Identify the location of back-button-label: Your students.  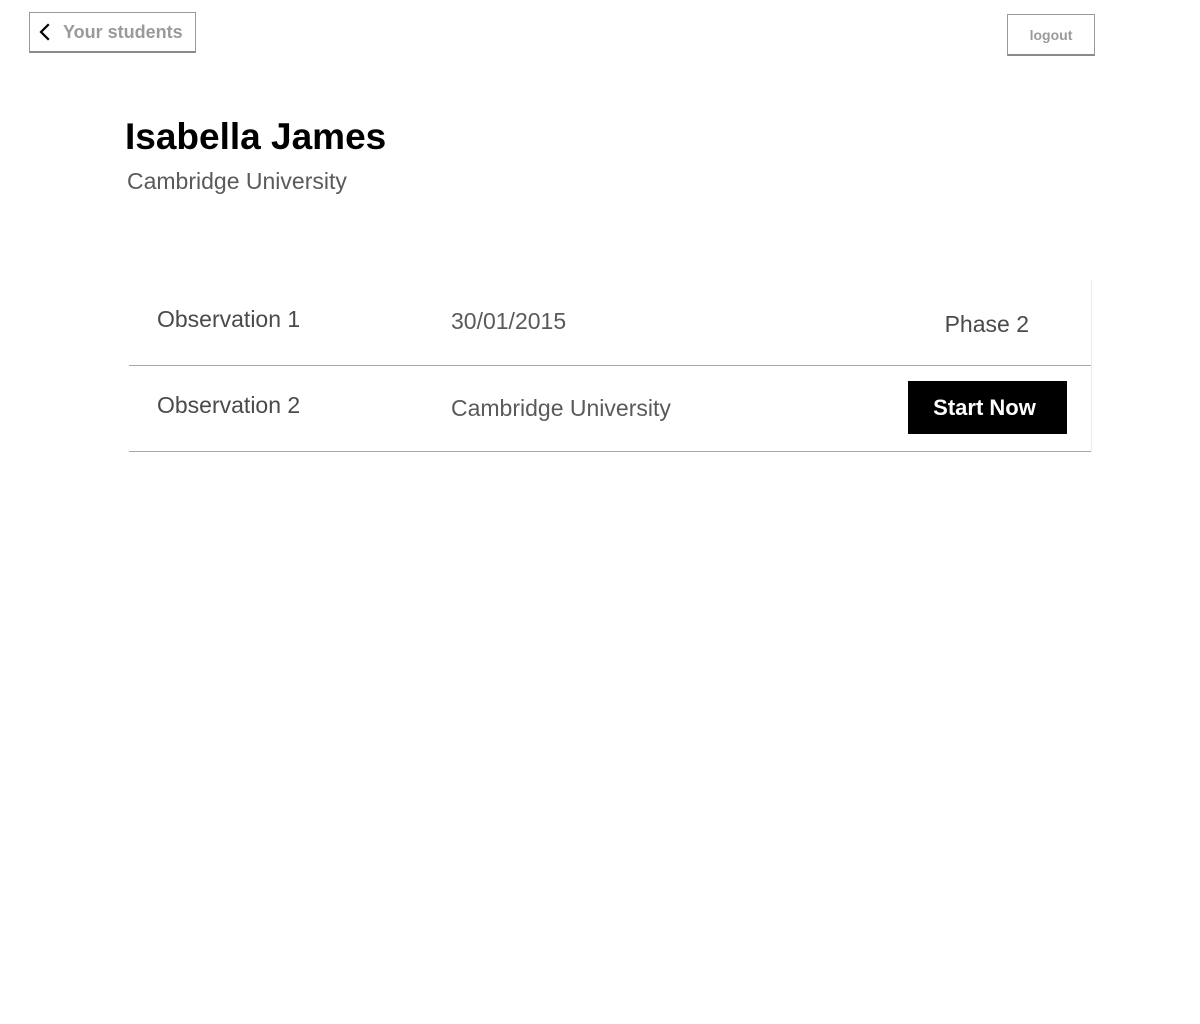
(123, 31).